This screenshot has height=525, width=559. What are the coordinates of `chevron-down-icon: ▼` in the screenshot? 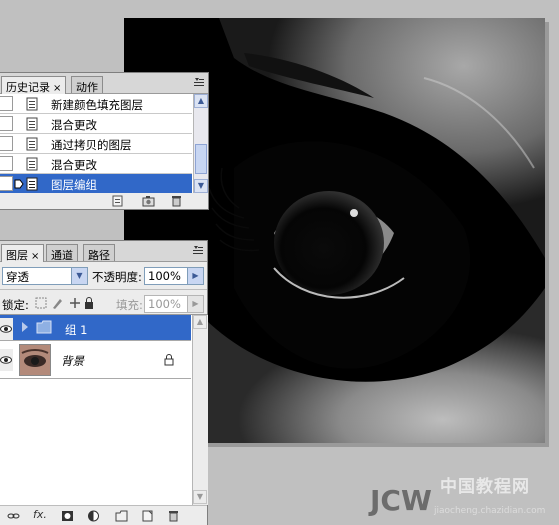 It's located at (79, 276).